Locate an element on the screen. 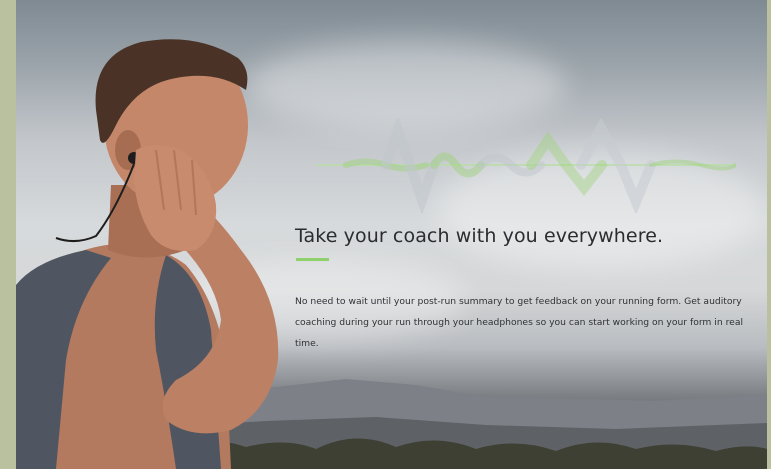  audio-waveform-icon is located at coordinates (526, 165).